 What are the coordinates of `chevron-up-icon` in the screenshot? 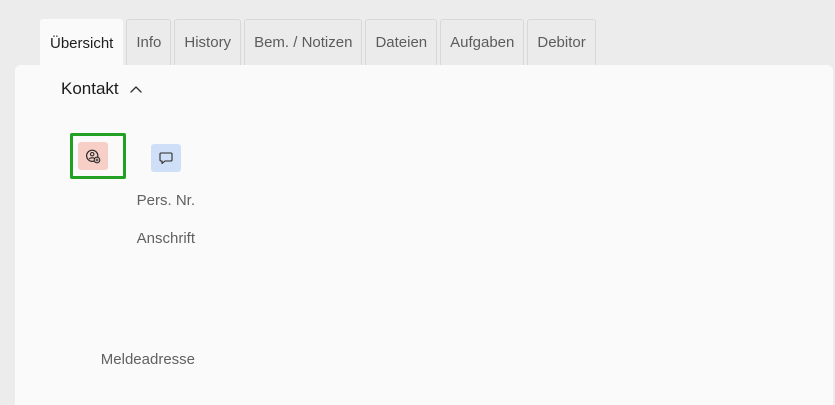 It's located at (135, 89).